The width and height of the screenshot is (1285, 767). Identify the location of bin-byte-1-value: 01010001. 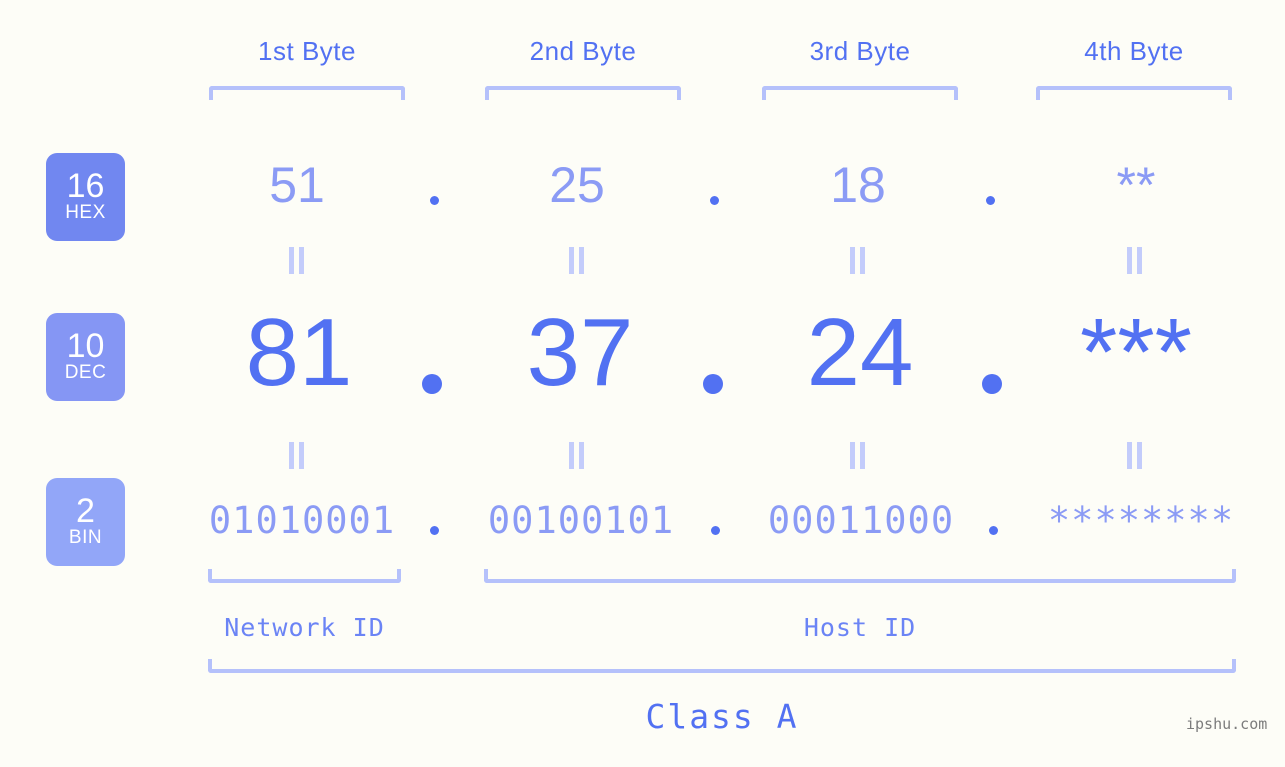
(302, 520).